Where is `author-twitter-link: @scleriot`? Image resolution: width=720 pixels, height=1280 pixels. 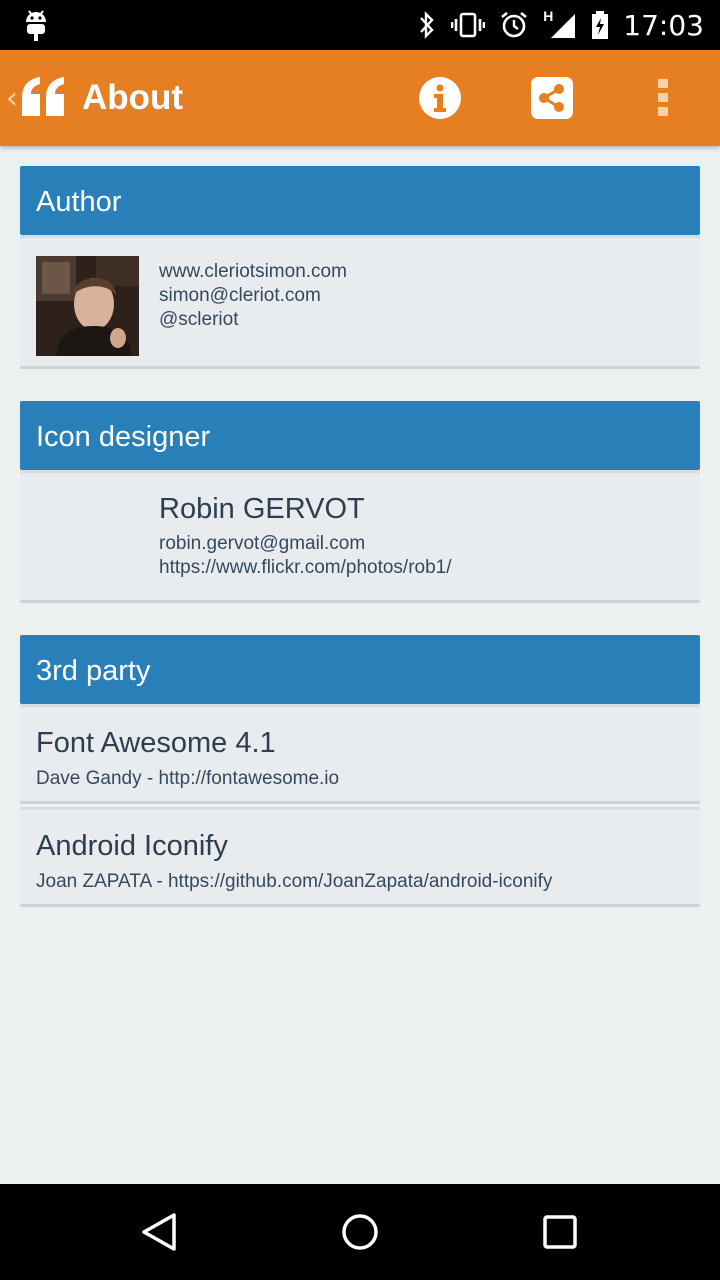
author-twitter-link: @scleriot is located at coordinates (253, 320).